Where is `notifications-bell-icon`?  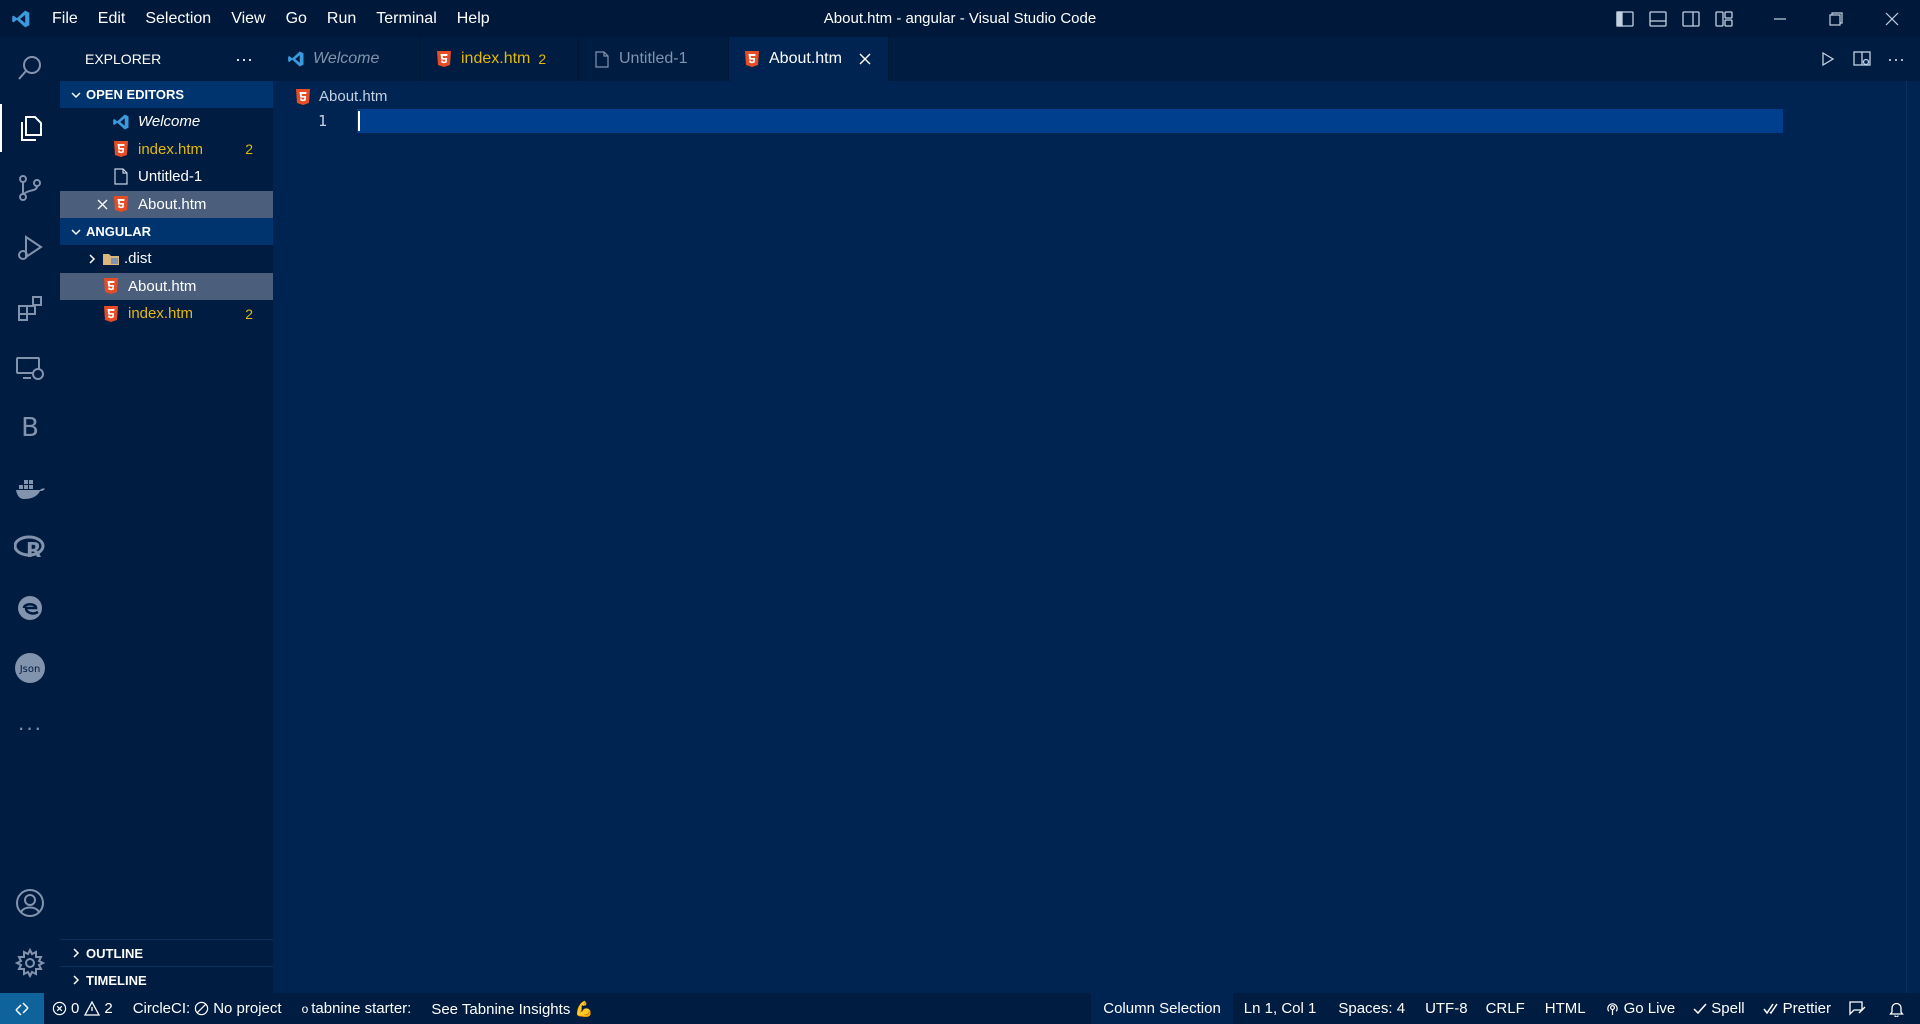 notifications-bell-icon is located at coordinates (1900, 1008).